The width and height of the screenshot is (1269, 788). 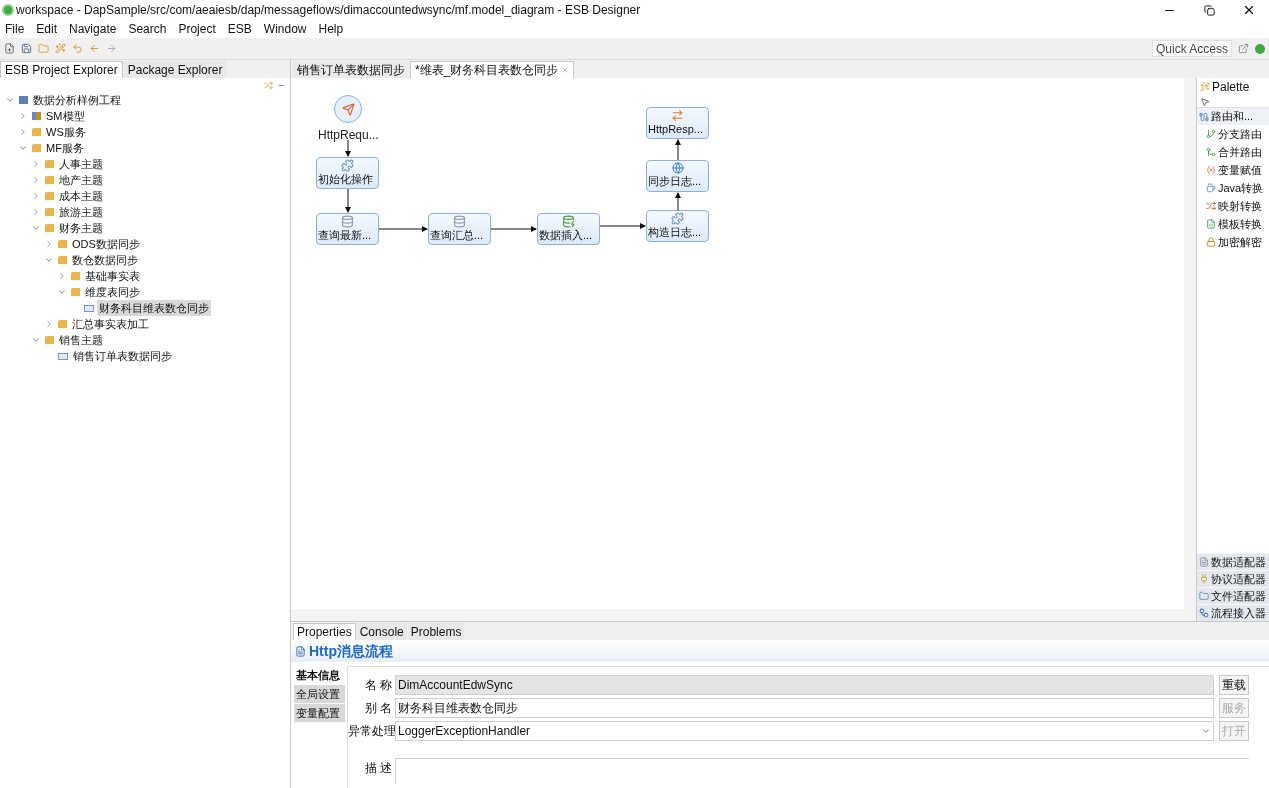 What do you see at coordinates (65, 148) in the screenshot?
I see `tree-item: MF服务` at bounding box center [65, 148].